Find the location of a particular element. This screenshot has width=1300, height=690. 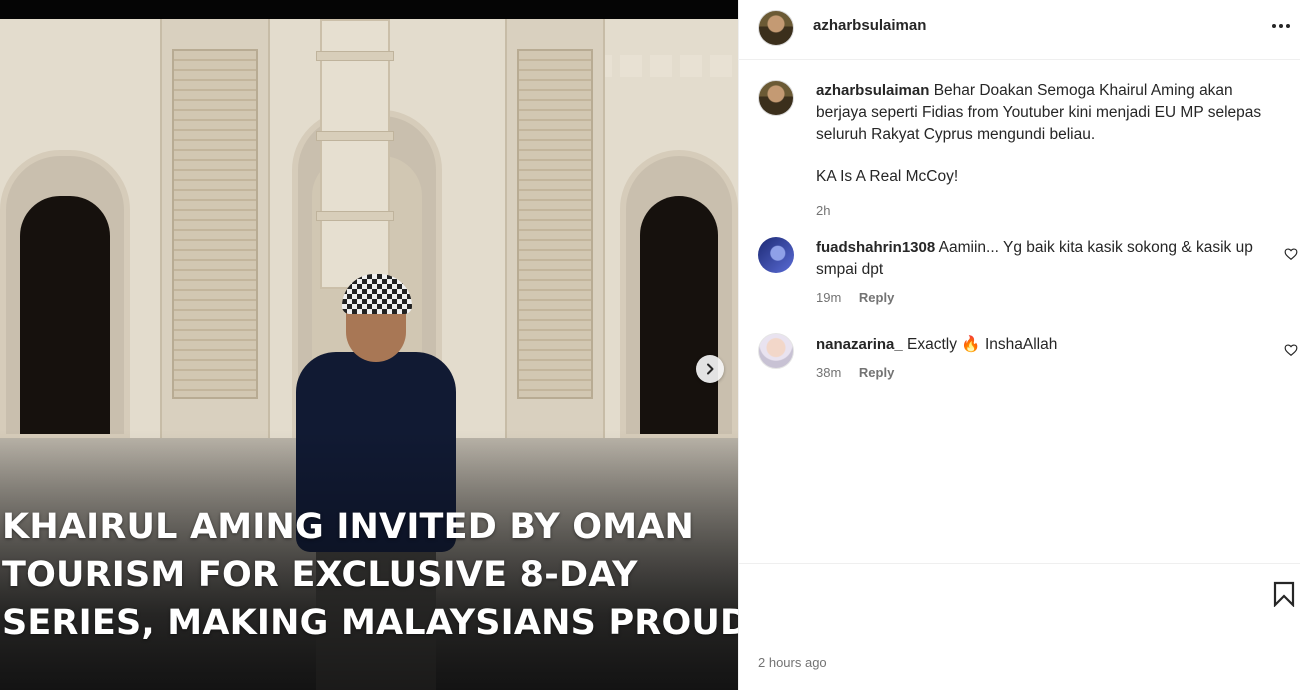

comment-meta: 38m Reply is located at coordinates (855, 372).